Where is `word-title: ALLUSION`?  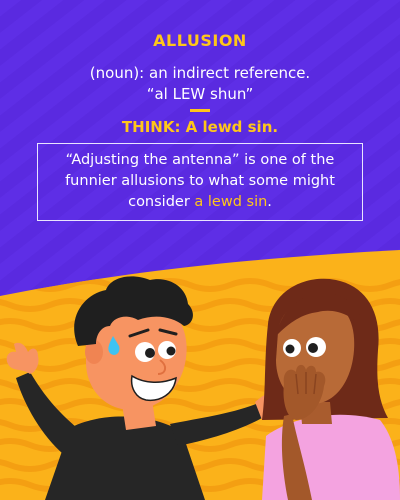 word-title: ALLUSION is located at coordinates (200, 40).